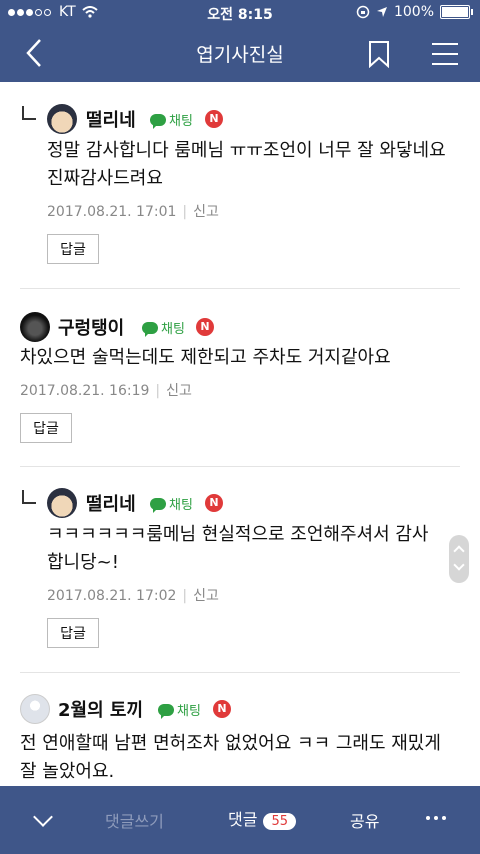 The width and height of the screenshot is (480, 854). What do you see at coordinates (100, 709) in the screenshot?
I see `comment-author: 2월의 토끼` at bounding box center [100, 709].